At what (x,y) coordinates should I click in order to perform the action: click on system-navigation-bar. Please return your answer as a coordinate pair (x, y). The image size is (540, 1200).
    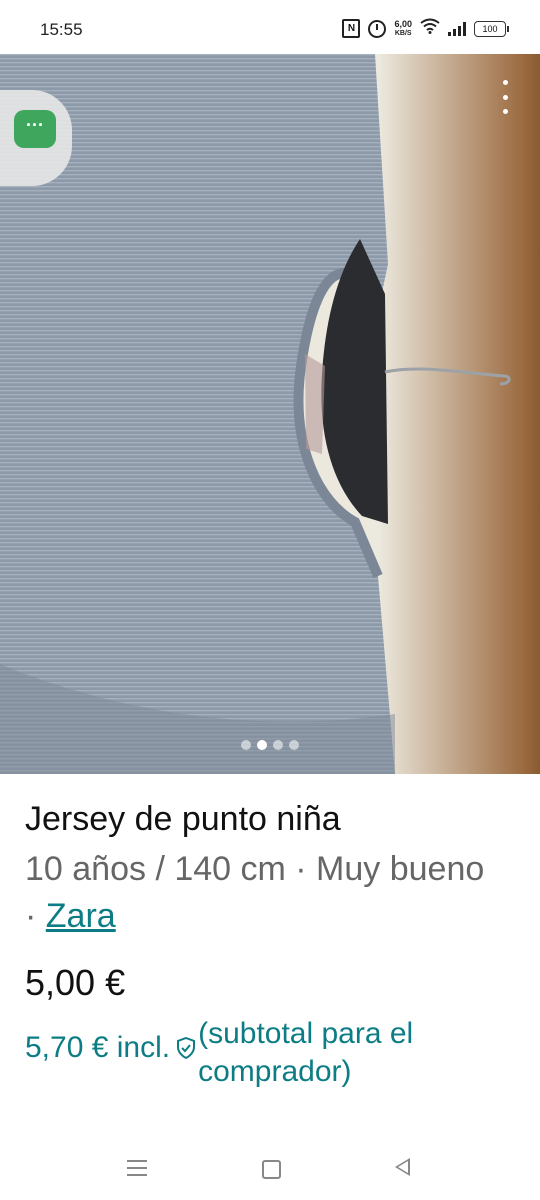
    Looking at the image, I should click on (270, 1170).